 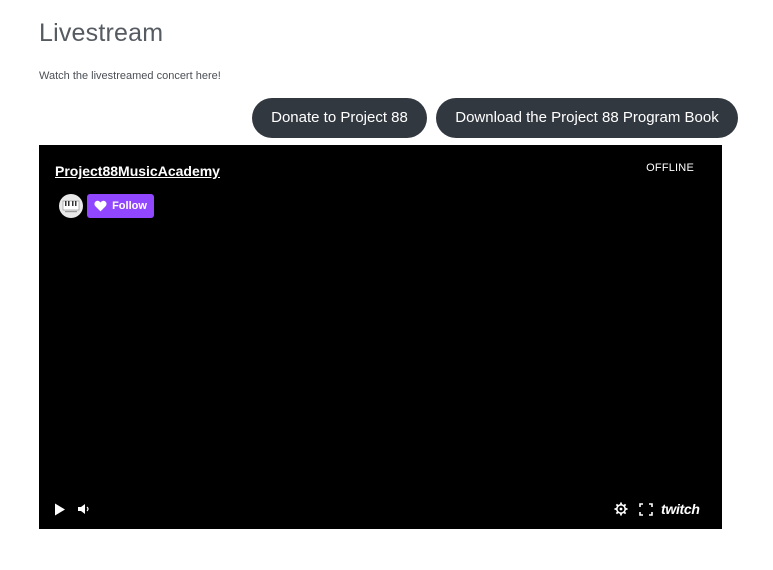 What do you see at coordinates (100, 206) in the screenshot?
I see `heart-icon` at bounding box center [100, 206].